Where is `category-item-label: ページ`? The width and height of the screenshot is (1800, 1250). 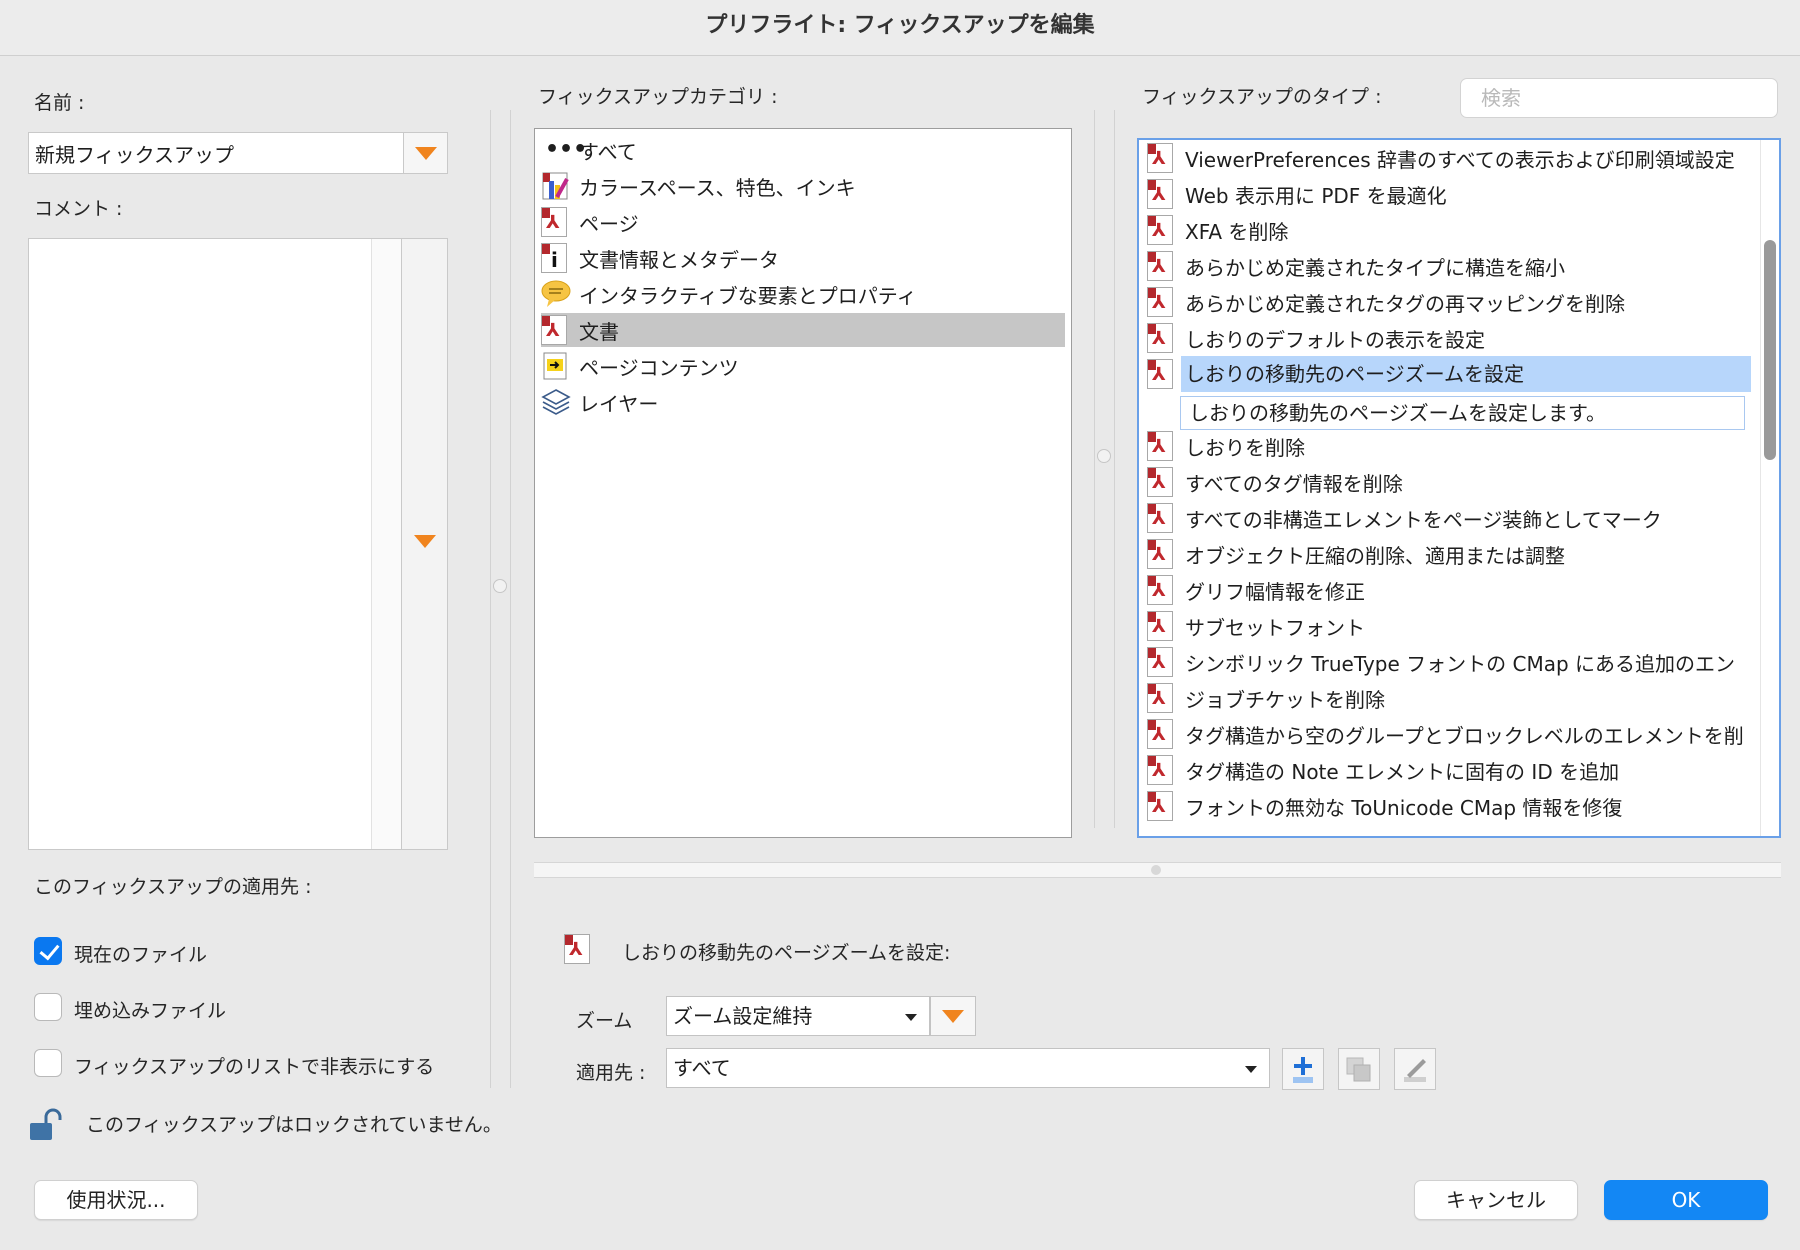 category-item-label: ページ is located at coordinates (609, 223).